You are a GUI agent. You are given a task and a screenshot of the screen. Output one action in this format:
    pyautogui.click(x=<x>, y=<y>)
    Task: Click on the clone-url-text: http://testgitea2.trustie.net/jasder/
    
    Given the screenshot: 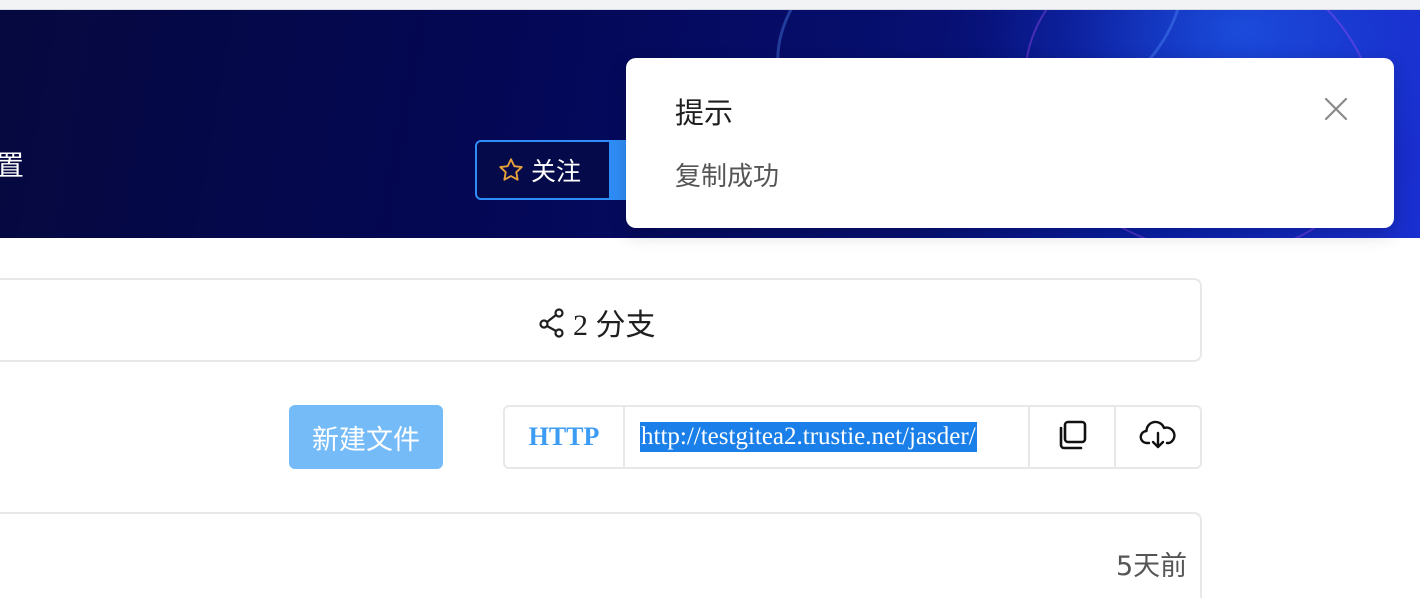 What is the action you would take?
    pyautogui.click(x=808, y=437)
    